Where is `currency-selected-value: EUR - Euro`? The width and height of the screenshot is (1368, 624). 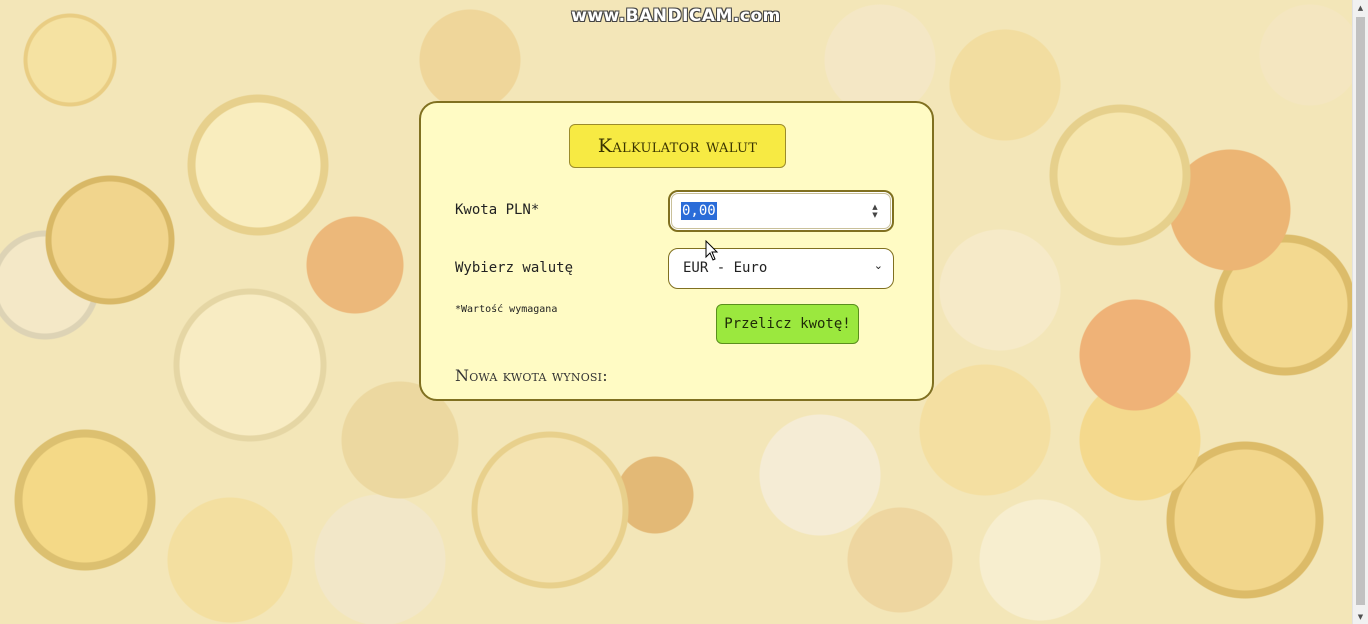 currency-selected-value: EUR - Euro is located at coordinates (725, 268).